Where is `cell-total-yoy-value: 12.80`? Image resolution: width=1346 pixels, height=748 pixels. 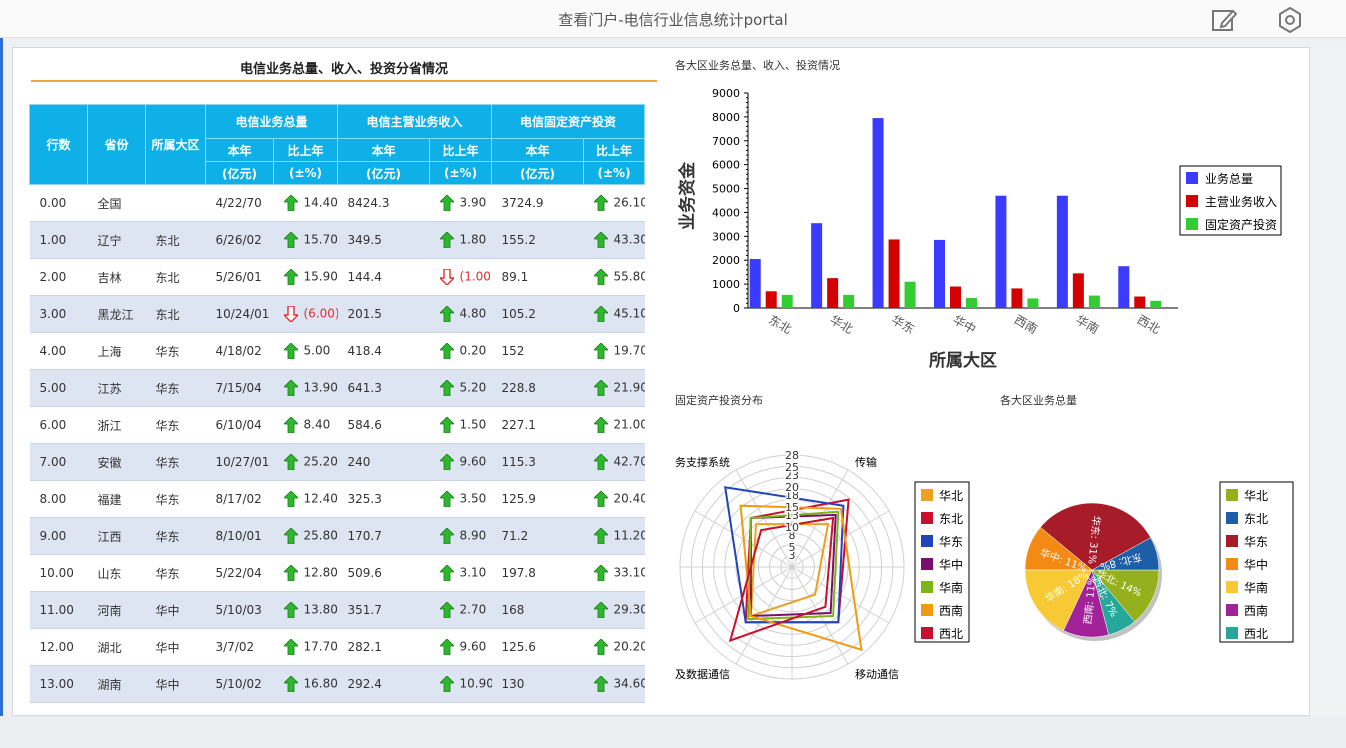
cell-total-yoy-value: 12.80 is located at coordinates (320, 572).